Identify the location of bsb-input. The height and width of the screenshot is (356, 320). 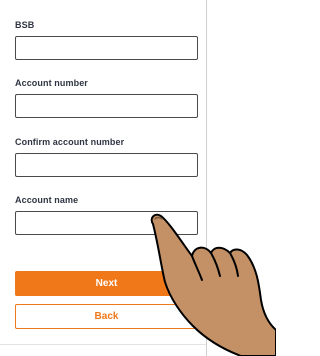
(106, 48).